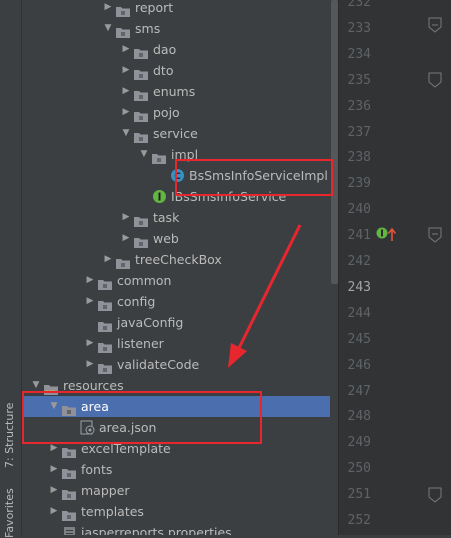 This screenshot has width=451, height=538. Describe the element at coordinates (265, 296) in the screenshot. I see `annotation-arrow` at that location.